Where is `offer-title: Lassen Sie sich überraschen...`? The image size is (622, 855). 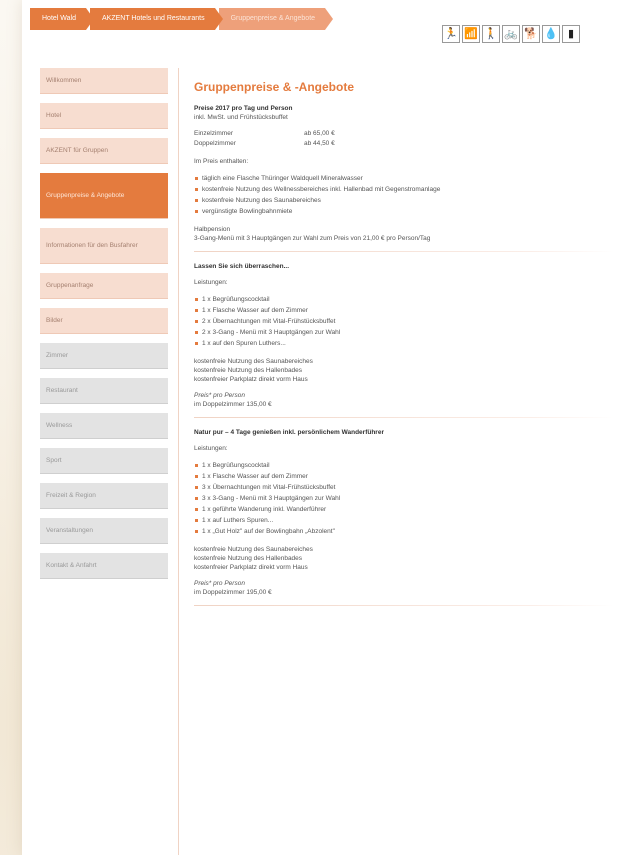 offer-title: Lassen Sie sich überraschen... is located at coordinates (242, 266).